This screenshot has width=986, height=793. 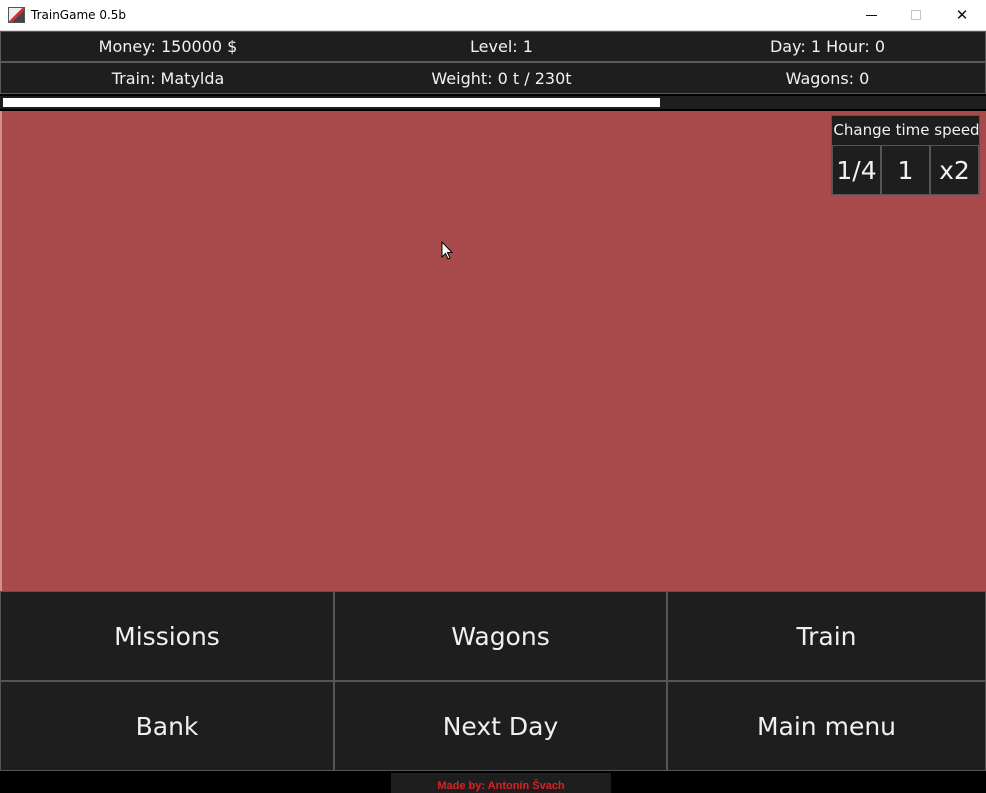 What do you see at coordinates (826, 636) in the screenshot?
I see `train-button: Train` at bounding box center [826, 636].